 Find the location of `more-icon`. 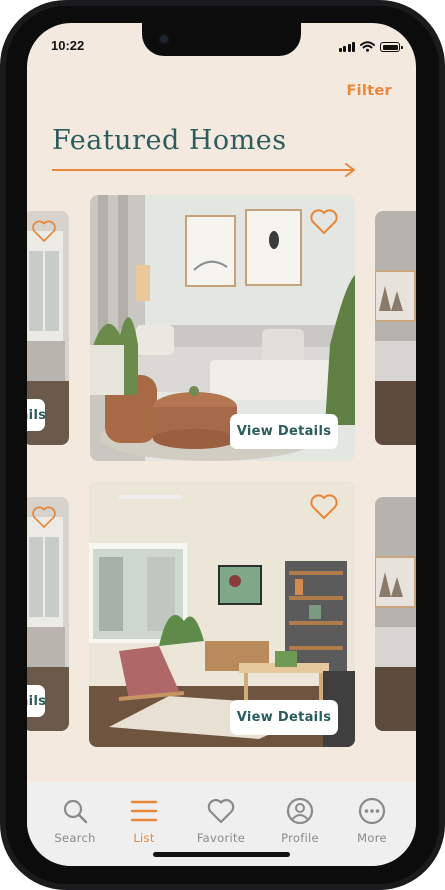

more-icon is located at coordinates (372, 811).